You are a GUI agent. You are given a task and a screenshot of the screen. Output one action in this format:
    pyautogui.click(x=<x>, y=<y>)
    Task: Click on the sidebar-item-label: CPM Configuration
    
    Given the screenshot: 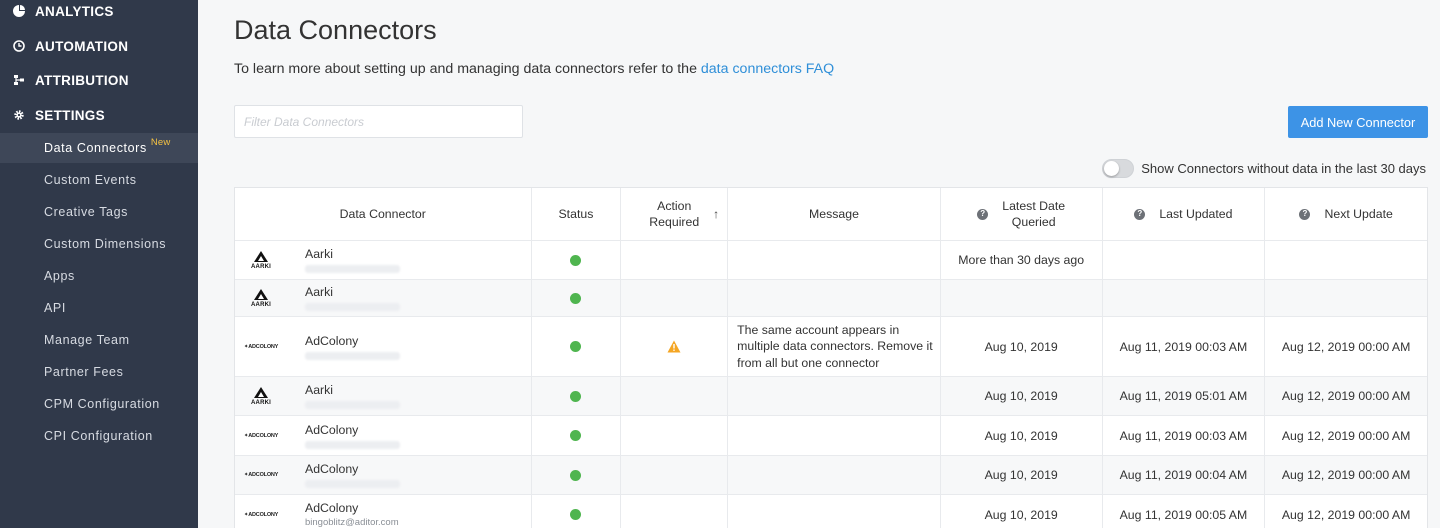 What is the action you would take?
    pyautogui.click(x=102, y=404)
    